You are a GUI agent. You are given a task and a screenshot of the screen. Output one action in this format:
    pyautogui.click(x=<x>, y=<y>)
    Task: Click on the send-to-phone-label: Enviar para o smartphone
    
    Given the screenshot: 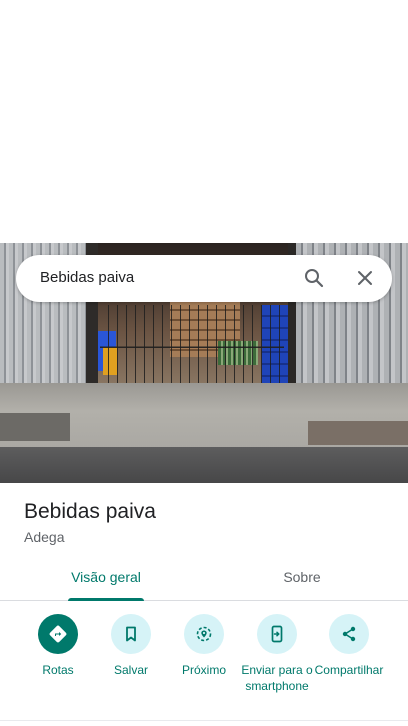 What is the action you would take?
    pyautogui.click(x=277, y=678)
    